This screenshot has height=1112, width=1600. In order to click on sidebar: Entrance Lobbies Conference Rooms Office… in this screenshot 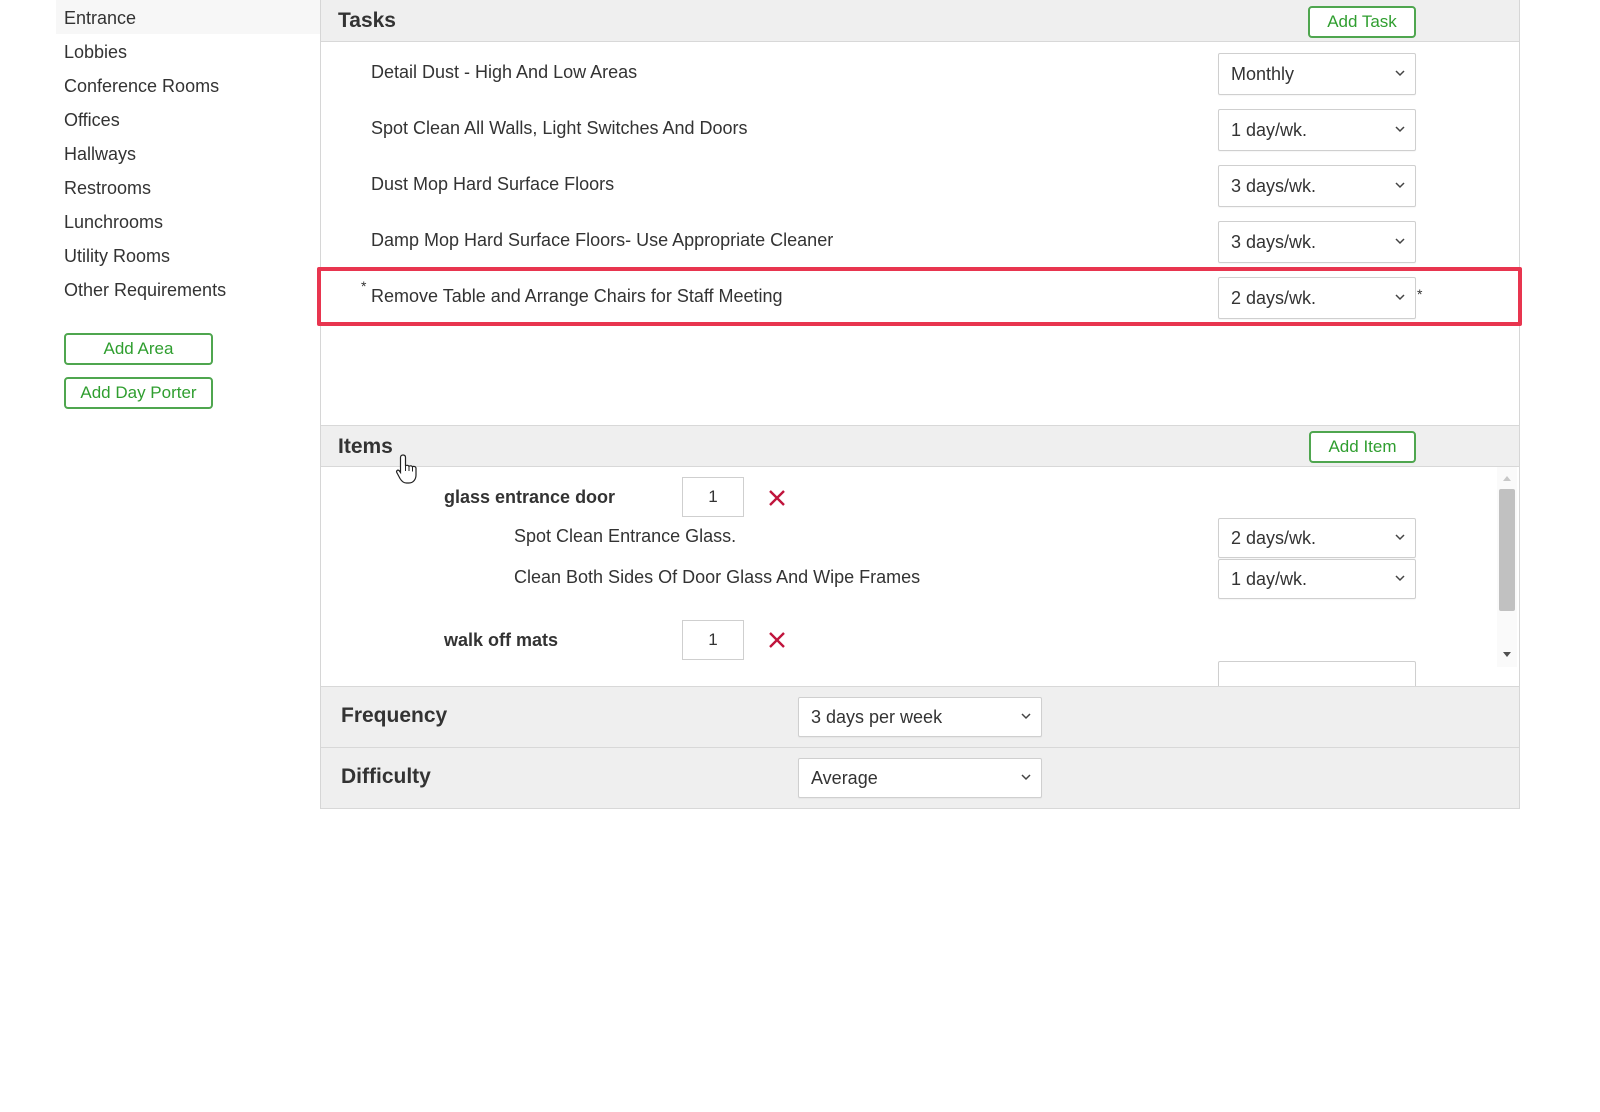, I will do `click(188, 204)`.